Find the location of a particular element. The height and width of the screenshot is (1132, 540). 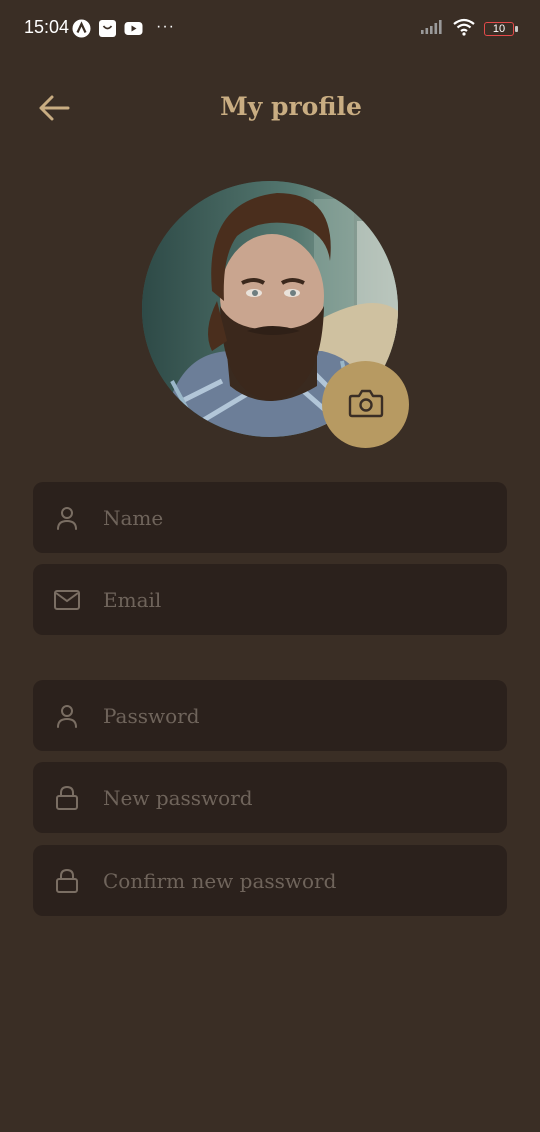

wifi-icon is located at coordinates (464, 29).